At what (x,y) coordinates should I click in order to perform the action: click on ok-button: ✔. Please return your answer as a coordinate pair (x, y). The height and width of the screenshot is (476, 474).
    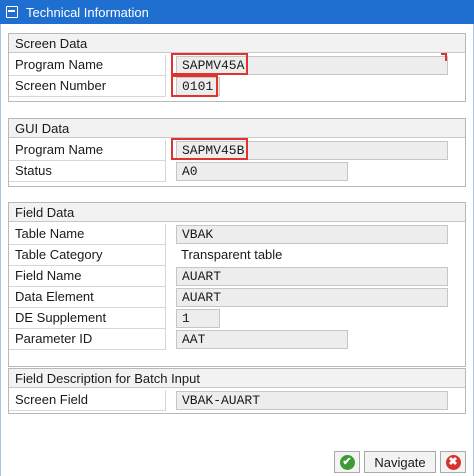
    Looking at the image, I should click on (347, 462).